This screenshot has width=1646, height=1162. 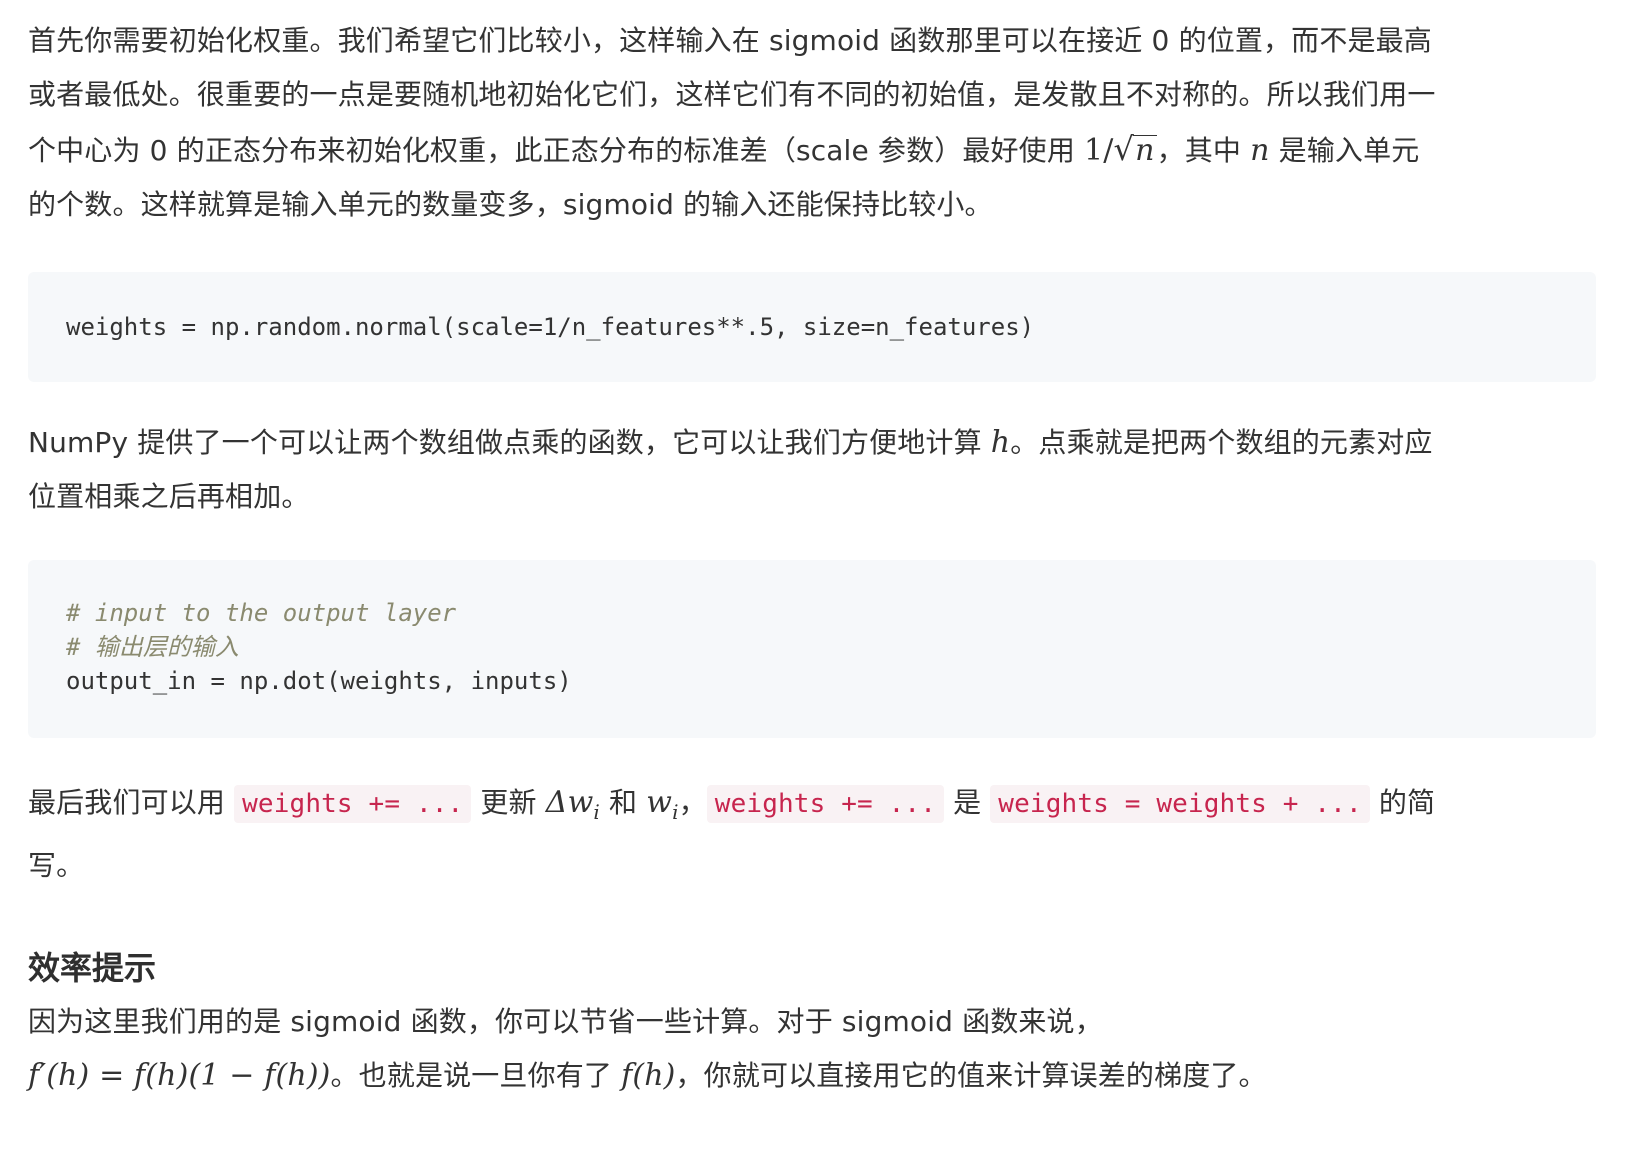 What do you see at coordinates (179, 1075) in the screenshot?
I see `math-derivative: f′(h) = f(h)(1 − f(h))` at bounding box center [179, 1075].